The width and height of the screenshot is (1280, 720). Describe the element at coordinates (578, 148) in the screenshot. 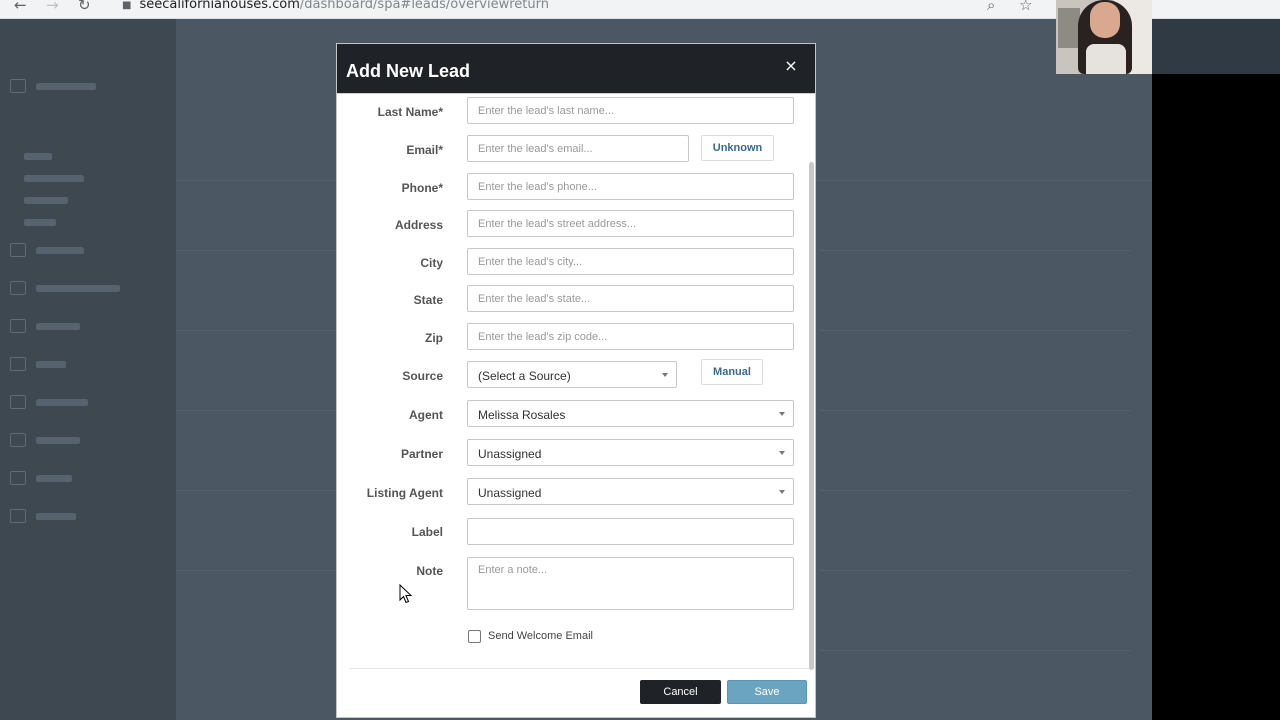

I see `email-input` at that location.